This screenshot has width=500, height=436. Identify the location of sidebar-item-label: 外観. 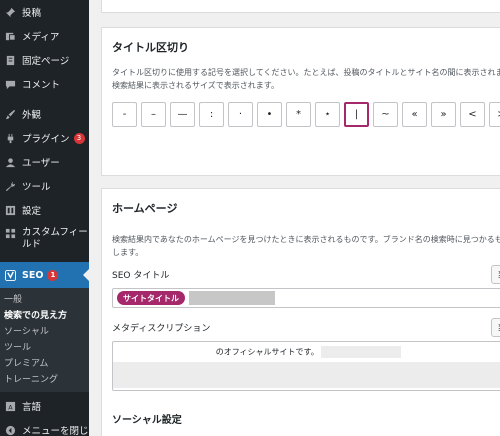
(32, 115).